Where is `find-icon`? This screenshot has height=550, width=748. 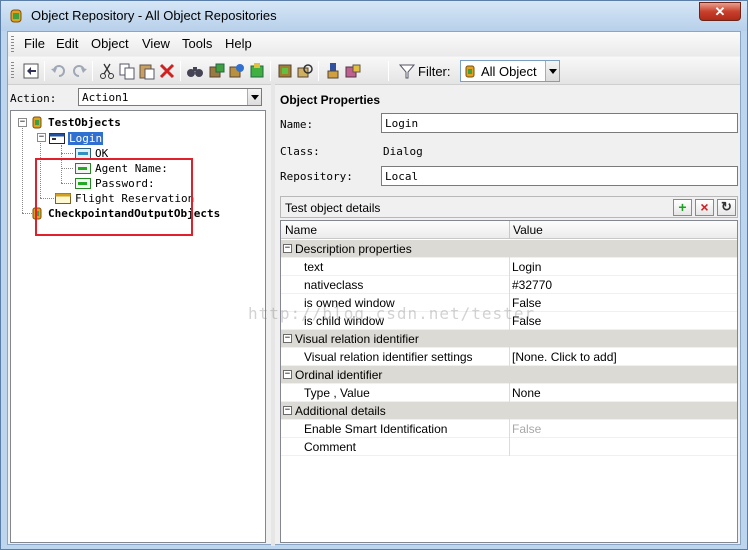 find-icon is located at coordinates (195, 71).